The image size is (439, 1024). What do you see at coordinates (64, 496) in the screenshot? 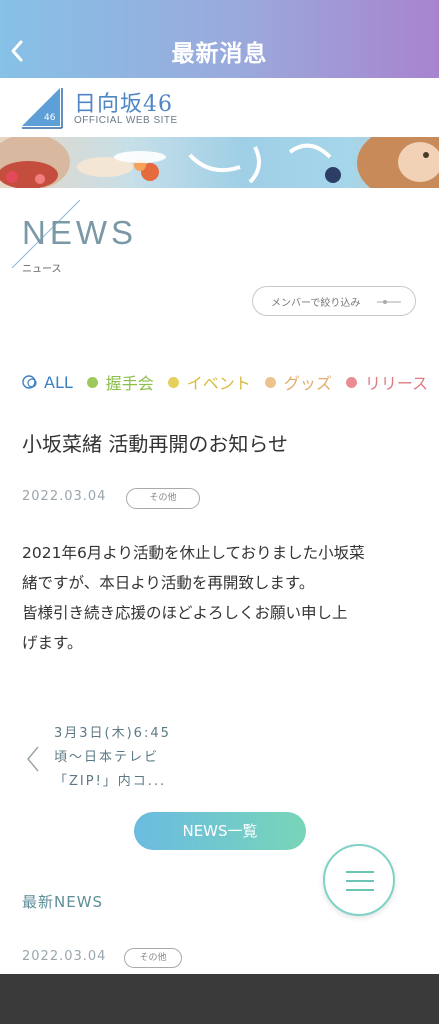
I see `article-date: 2022.03.04` at bounding box center [64, 496].